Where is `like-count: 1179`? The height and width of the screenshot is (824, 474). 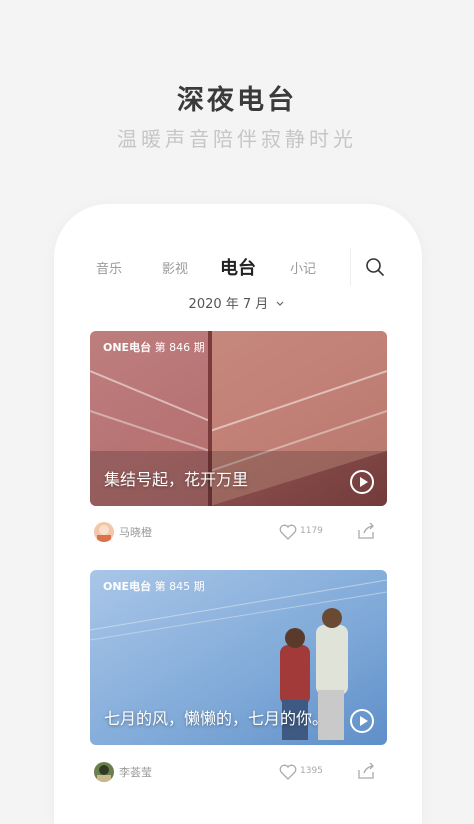
like-count: 1179 is located at coordinates (311, 531).